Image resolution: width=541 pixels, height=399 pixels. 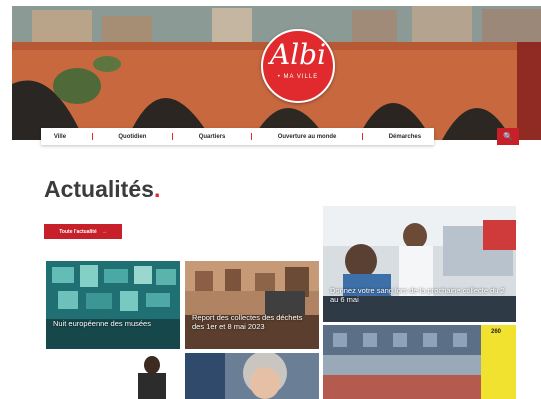 I want to click on nav-item-demarches: Démarches, so click(x=405, y=137).